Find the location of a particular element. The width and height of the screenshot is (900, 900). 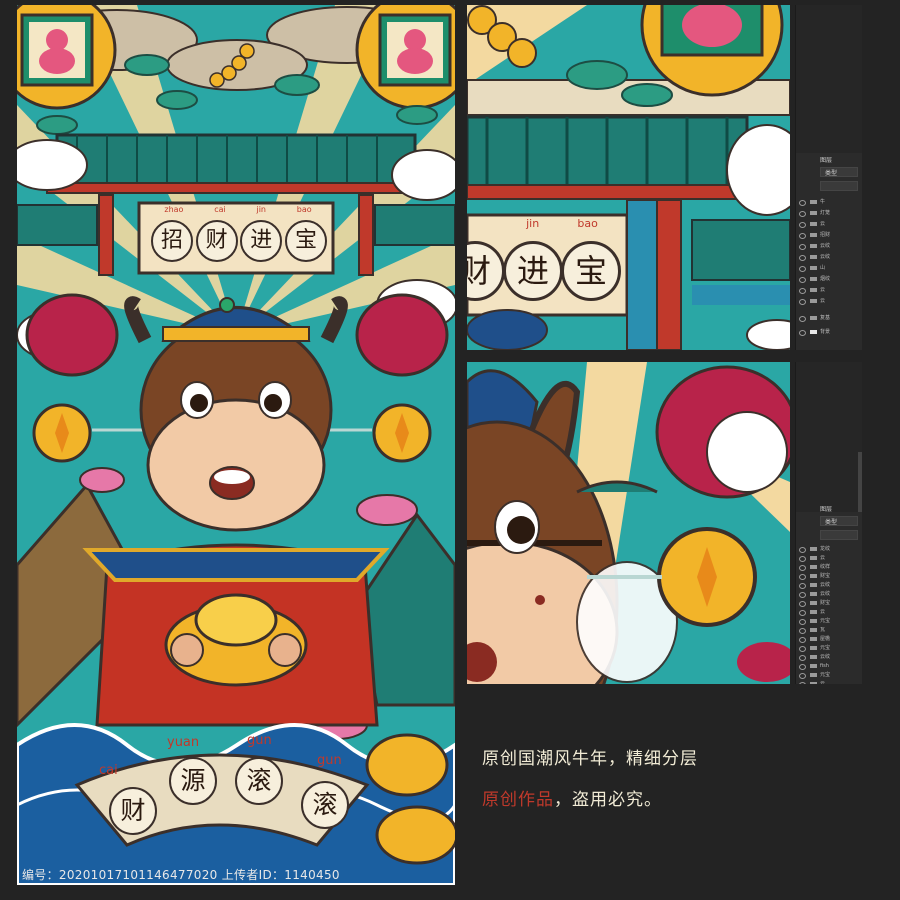

caption-original-work: 原创作品 is located at coordinates (518, 800).